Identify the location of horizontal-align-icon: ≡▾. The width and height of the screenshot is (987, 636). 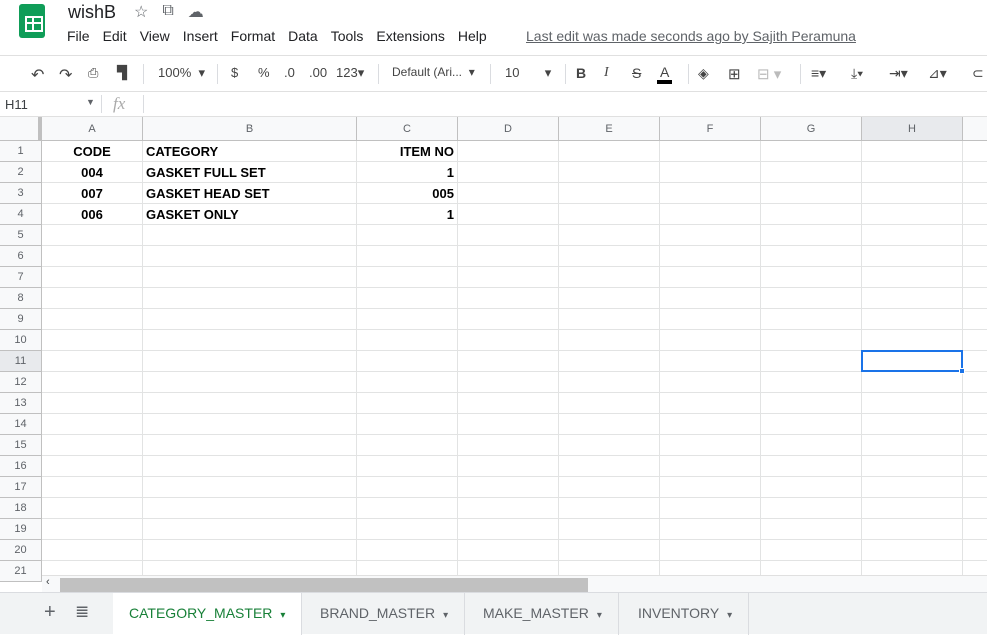
(818, 73).